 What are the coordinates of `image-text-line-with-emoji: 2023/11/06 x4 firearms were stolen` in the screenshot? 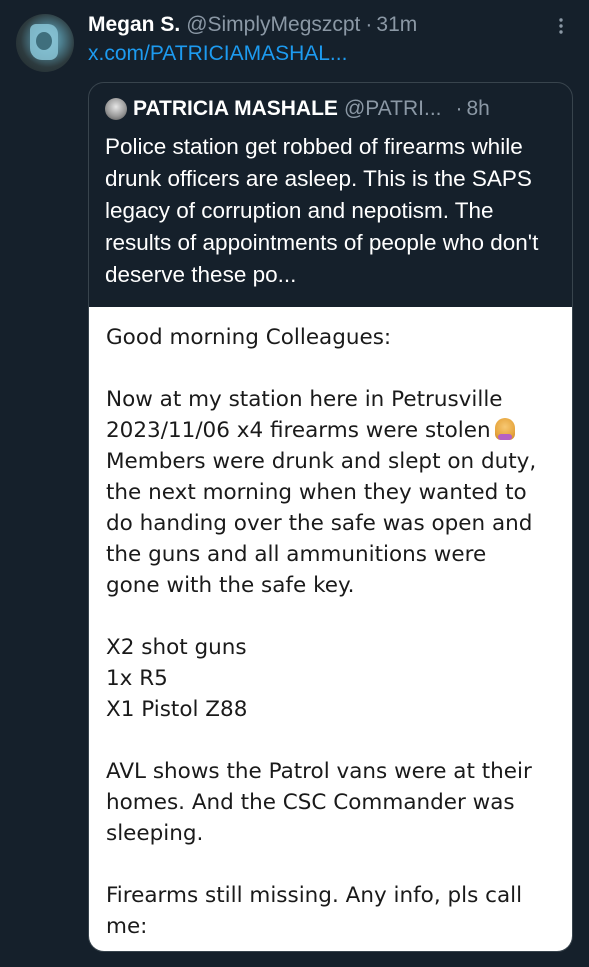 It's located at (310, 430).